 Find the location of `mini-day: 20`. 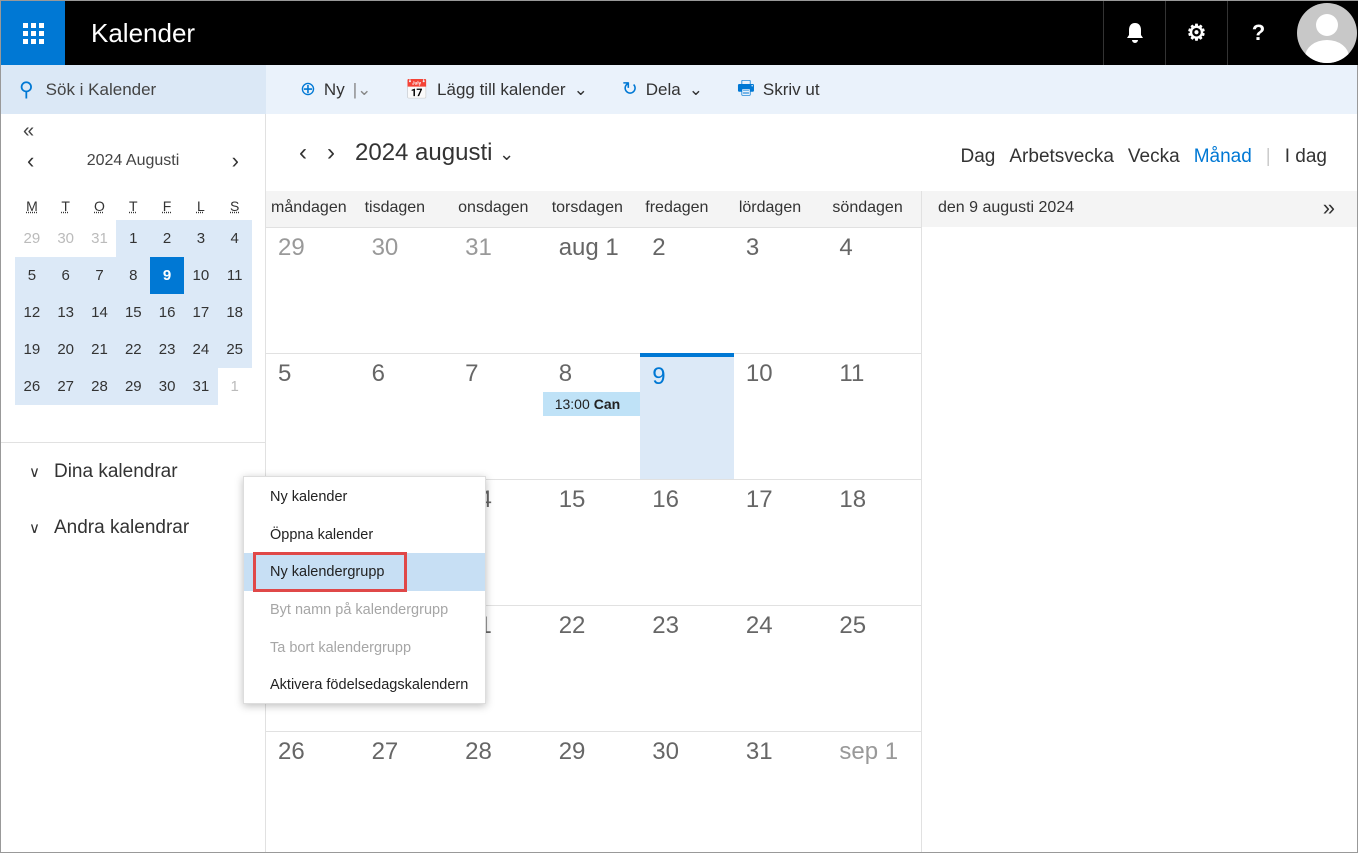

mini-day: 20 is located at coordinates (65, 349).